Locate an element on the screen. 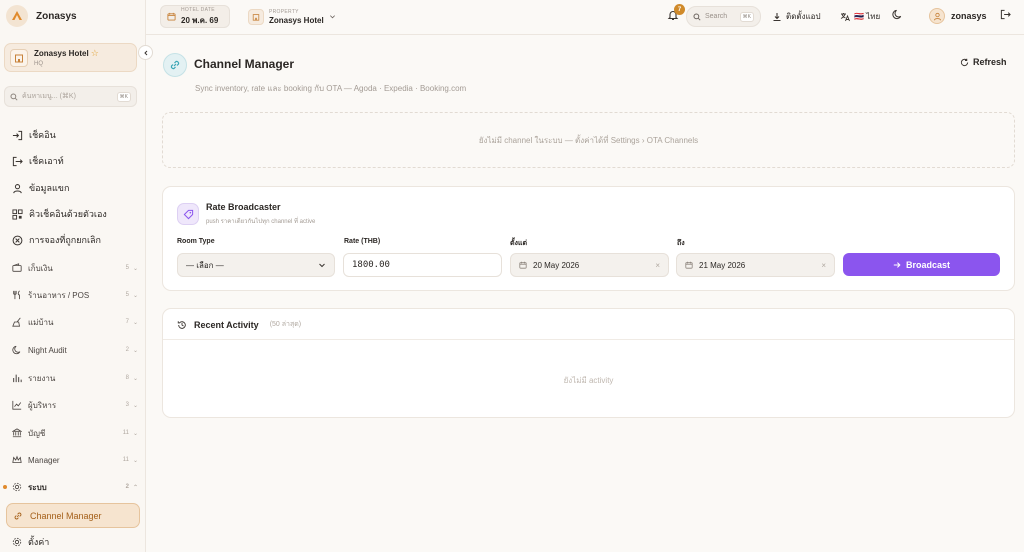  sidebar-item-label: คิวเช็คอินด้วยตัวเอง is located at coordinates (68, 214).